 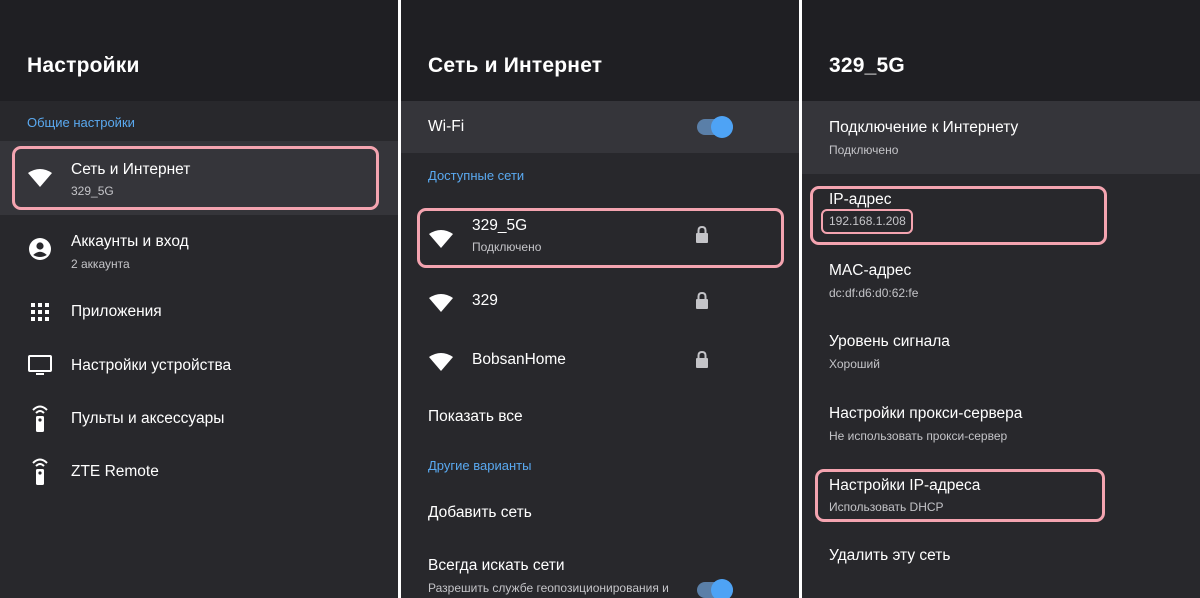 What do you see at coordinates (40, 312) in the screenshot?
I see `apps-grid-icon` at bounding box center [40, 312].